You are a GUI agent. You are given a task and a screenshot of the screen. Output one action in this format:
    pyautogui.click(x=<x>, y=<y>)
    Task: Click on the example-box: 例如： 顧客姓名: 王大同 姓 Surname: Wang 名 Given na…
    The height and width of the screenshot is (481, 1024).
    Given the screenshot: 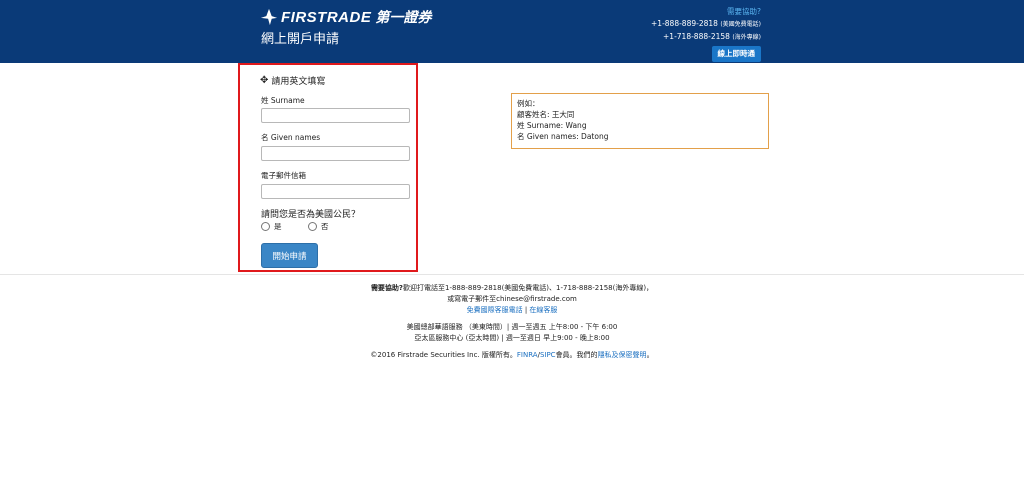 What is the action you would take?
    pyautogui.click(x=640, y=121)
    